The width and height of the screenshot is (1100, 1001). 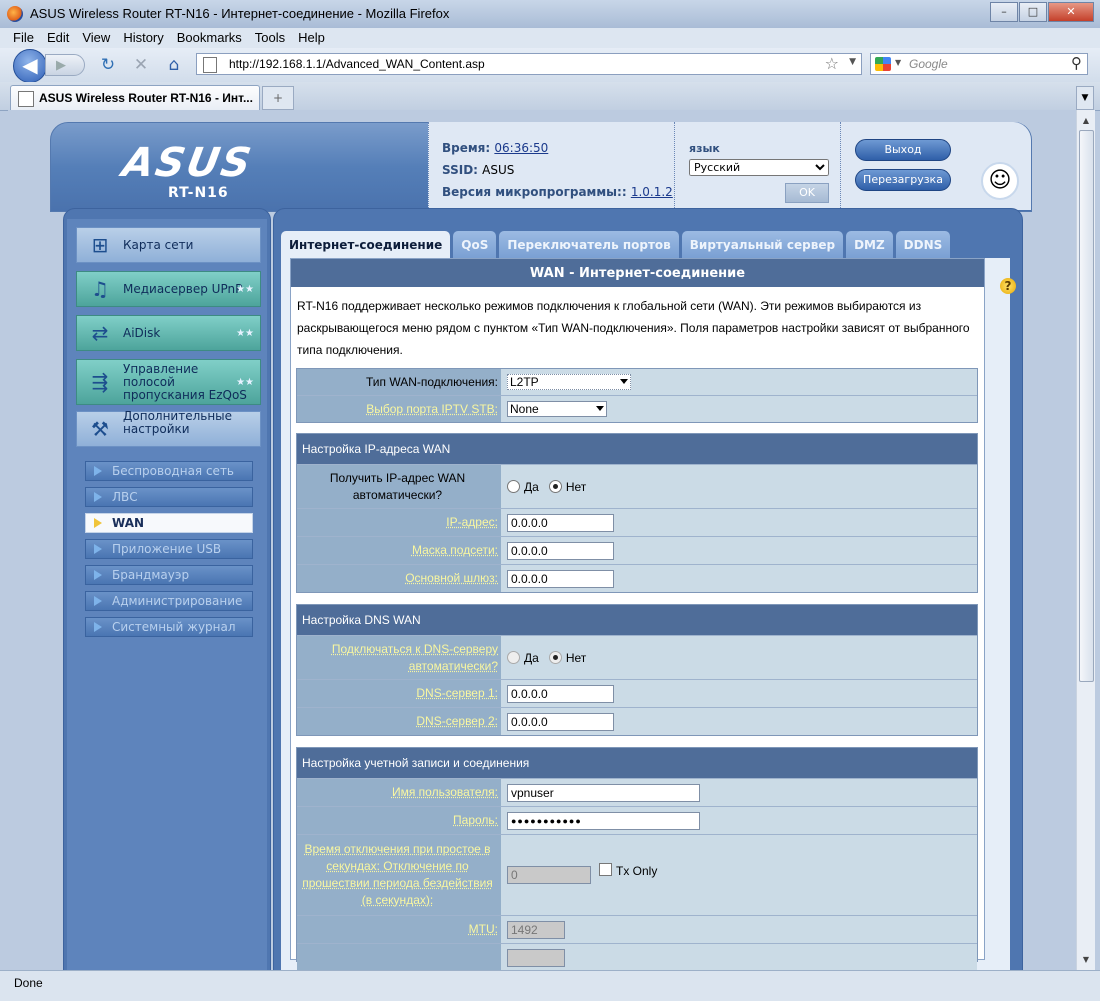 What do you see at coordinates (30, 66) in the screenshot?
I see `back-button: ◀` at bounding box center [30, 66].